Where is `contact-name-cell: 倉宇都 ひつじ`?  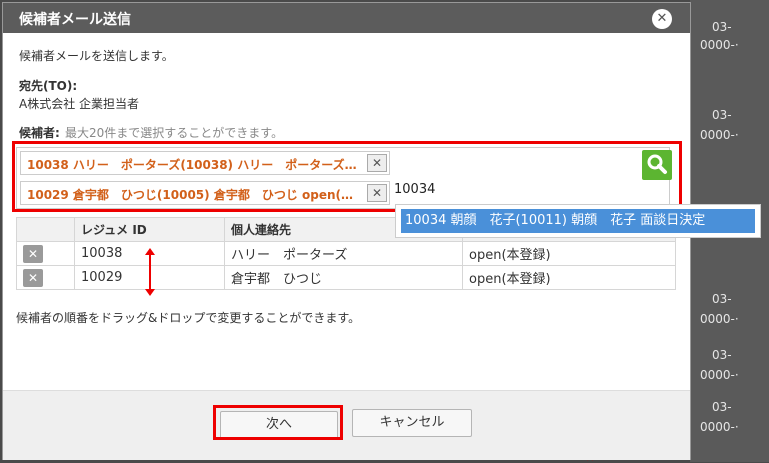
contact-name-cell: 倉宇都 ひつじ is located at coordinates (343, 277).